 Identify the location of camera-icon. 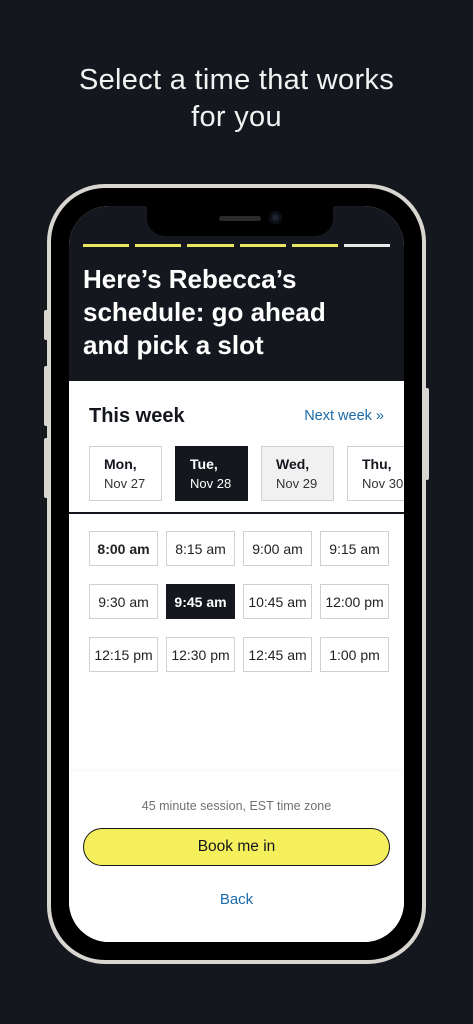
(275, 217).